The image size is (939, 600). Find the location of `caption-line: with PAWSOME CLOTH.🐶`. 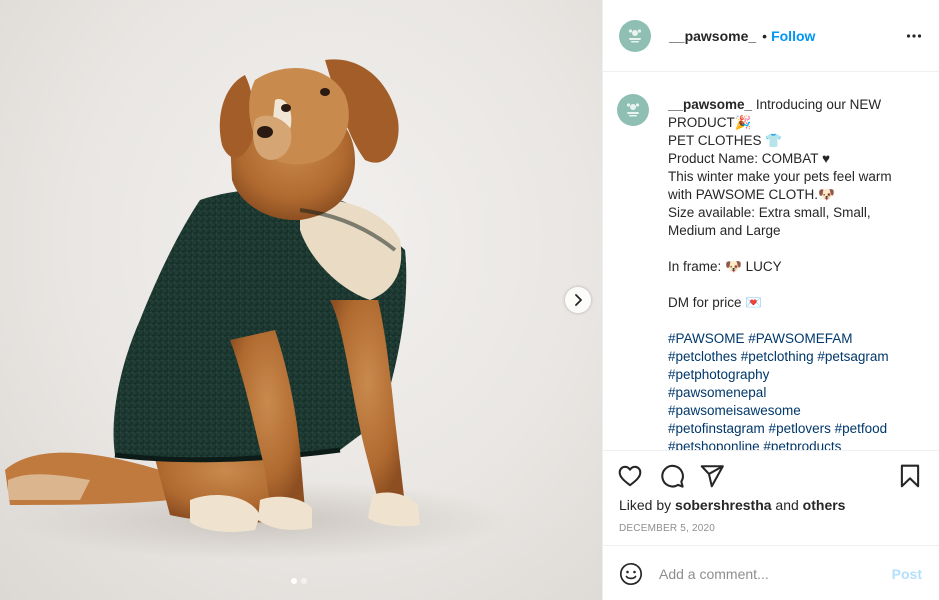

caption-line: with PAWSOME CLOTH.🐶 is located at coordinates (751, 194).